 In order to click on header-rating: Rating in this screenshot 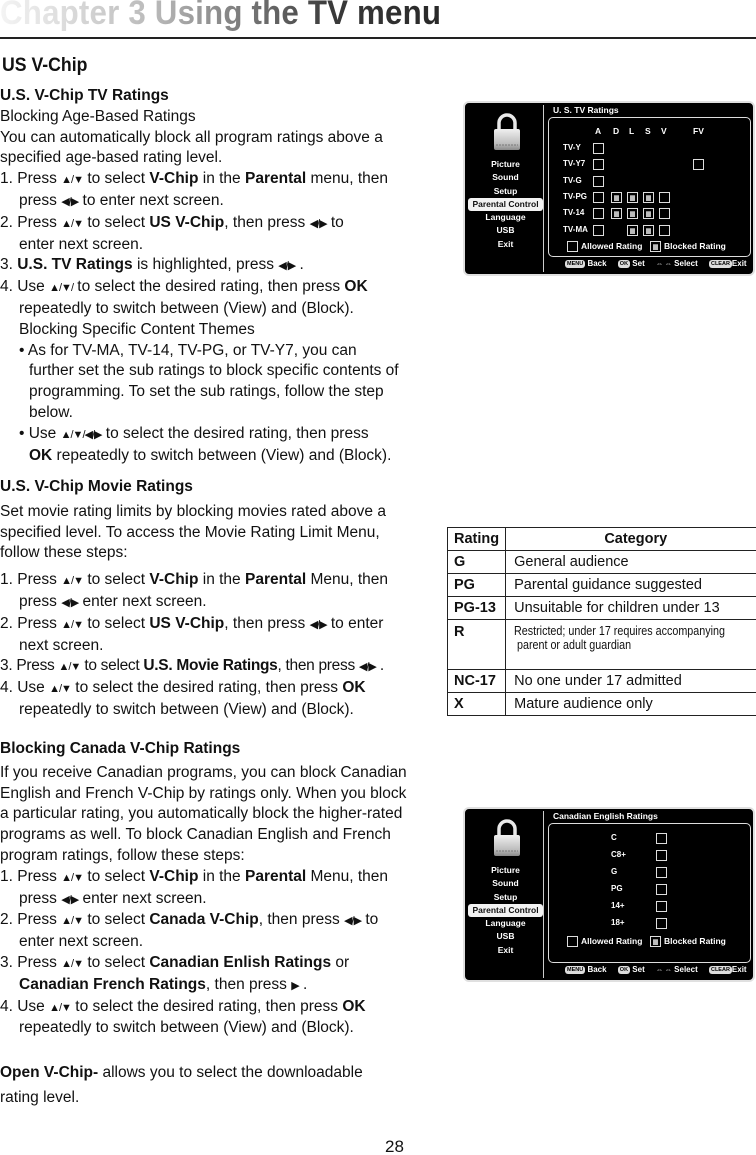, I will do `click(476, 539)`.